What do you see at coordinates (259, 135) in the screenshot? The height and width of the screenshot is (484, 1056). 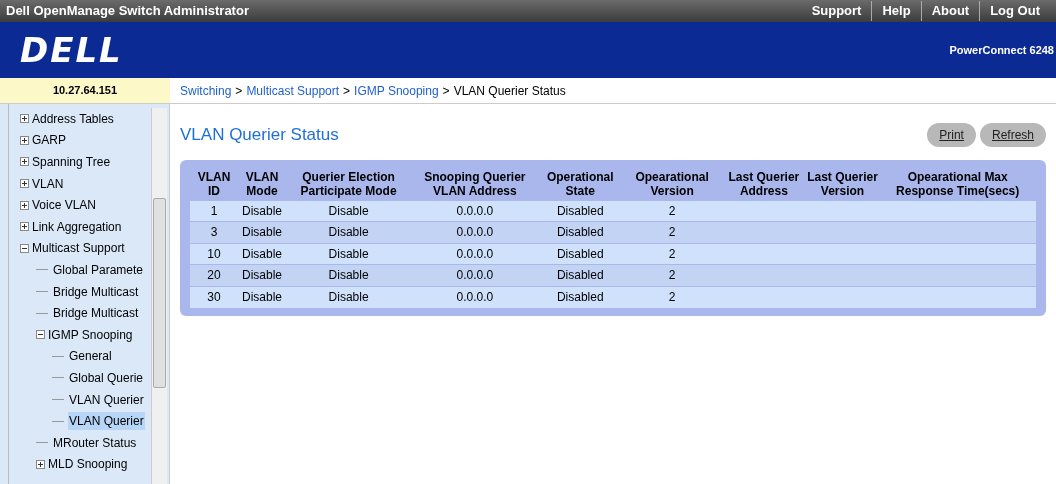 I see `page-title: VLAN Querier Status` at bounding box center [259, 135].